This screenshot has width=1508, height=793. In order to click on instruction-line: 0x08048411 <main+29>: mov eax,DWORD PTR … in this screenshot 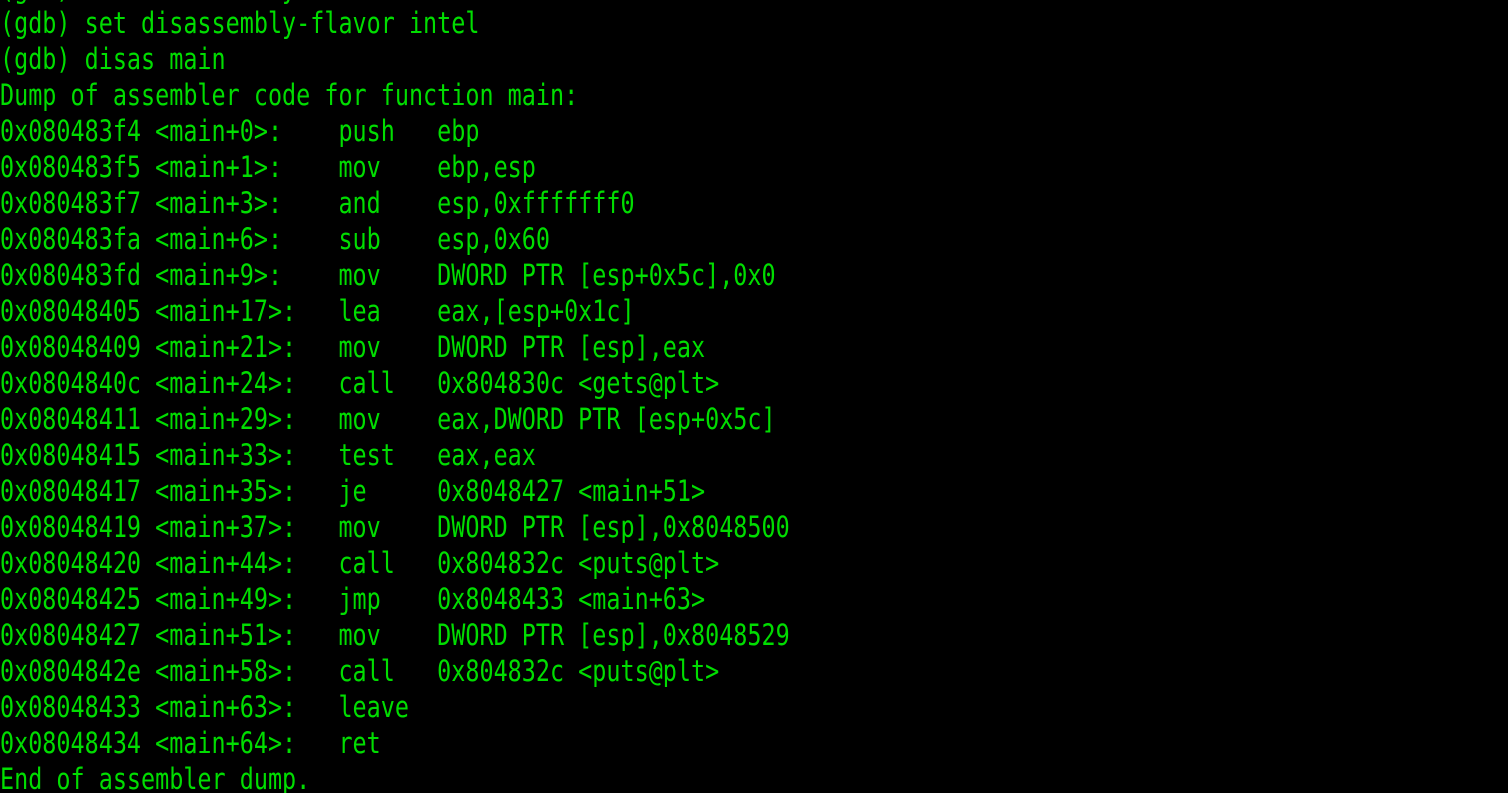, I will do `click(388, 419)`.